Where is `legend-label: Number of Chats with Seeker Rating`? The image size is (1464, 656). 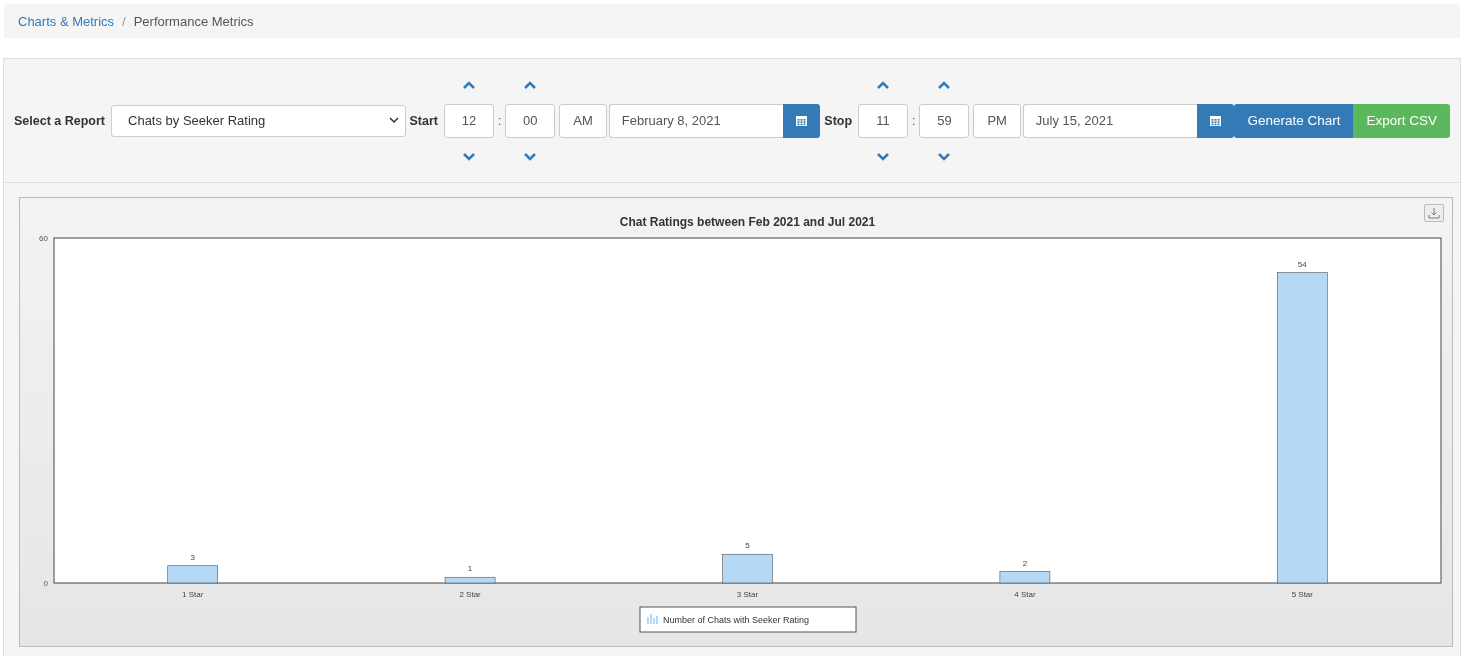 legend-label: Number of Chats with Seeker Rating is located at coordinates (736, 620).